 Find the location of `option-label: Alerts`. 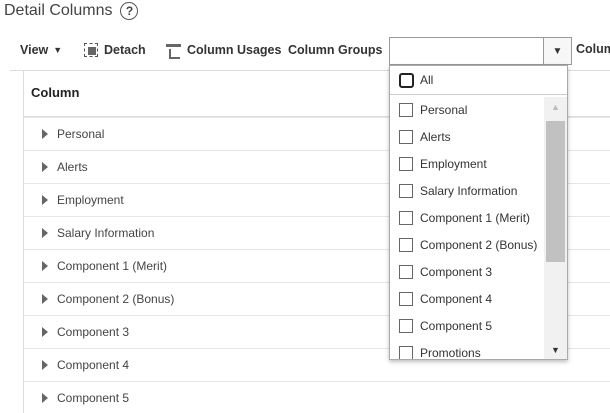

option-label: Alerts is located at coordinates (435, 136).